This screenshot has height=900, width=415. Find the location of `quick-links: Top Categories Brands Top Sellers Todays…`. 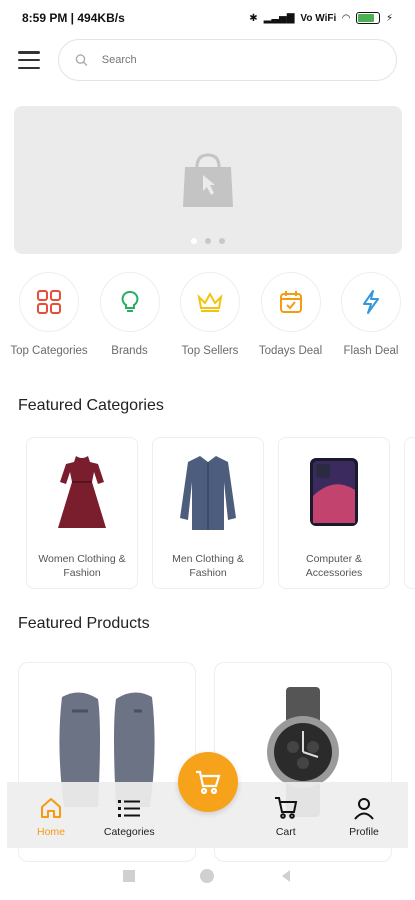

quick-links: Top Categories Brands Top Sellers Todays… is located at coordinates (210, 315).